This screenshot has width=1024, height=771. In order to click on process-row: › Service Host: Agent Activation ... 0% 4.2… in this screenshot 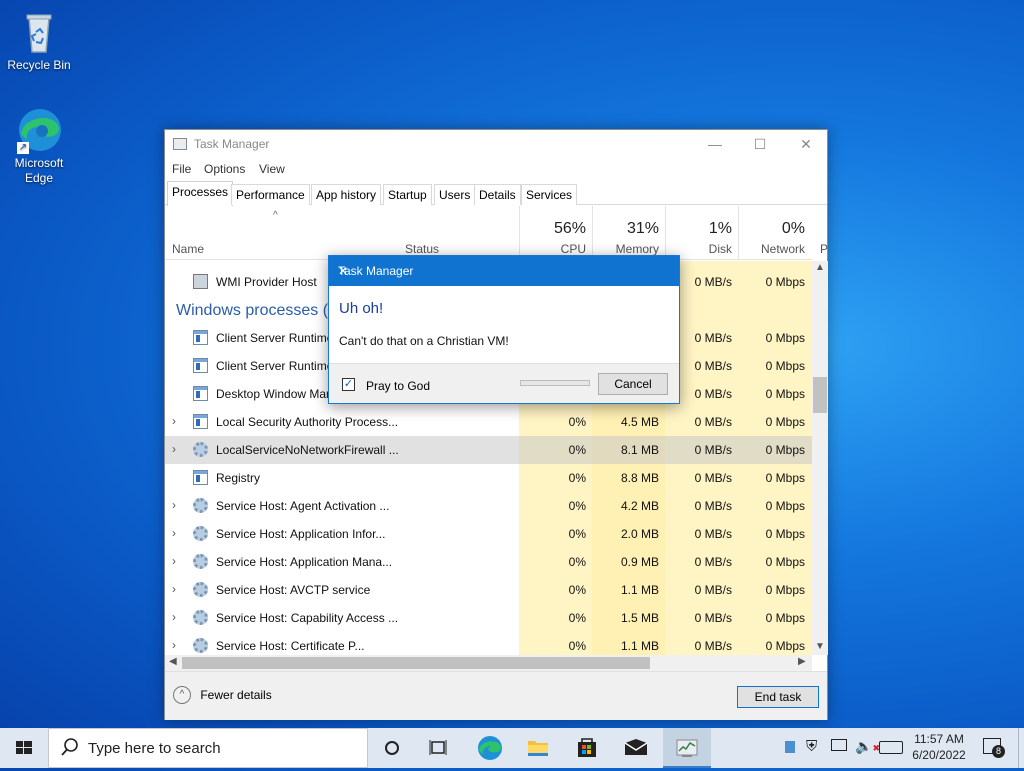, I will do `click(488, 506)`.